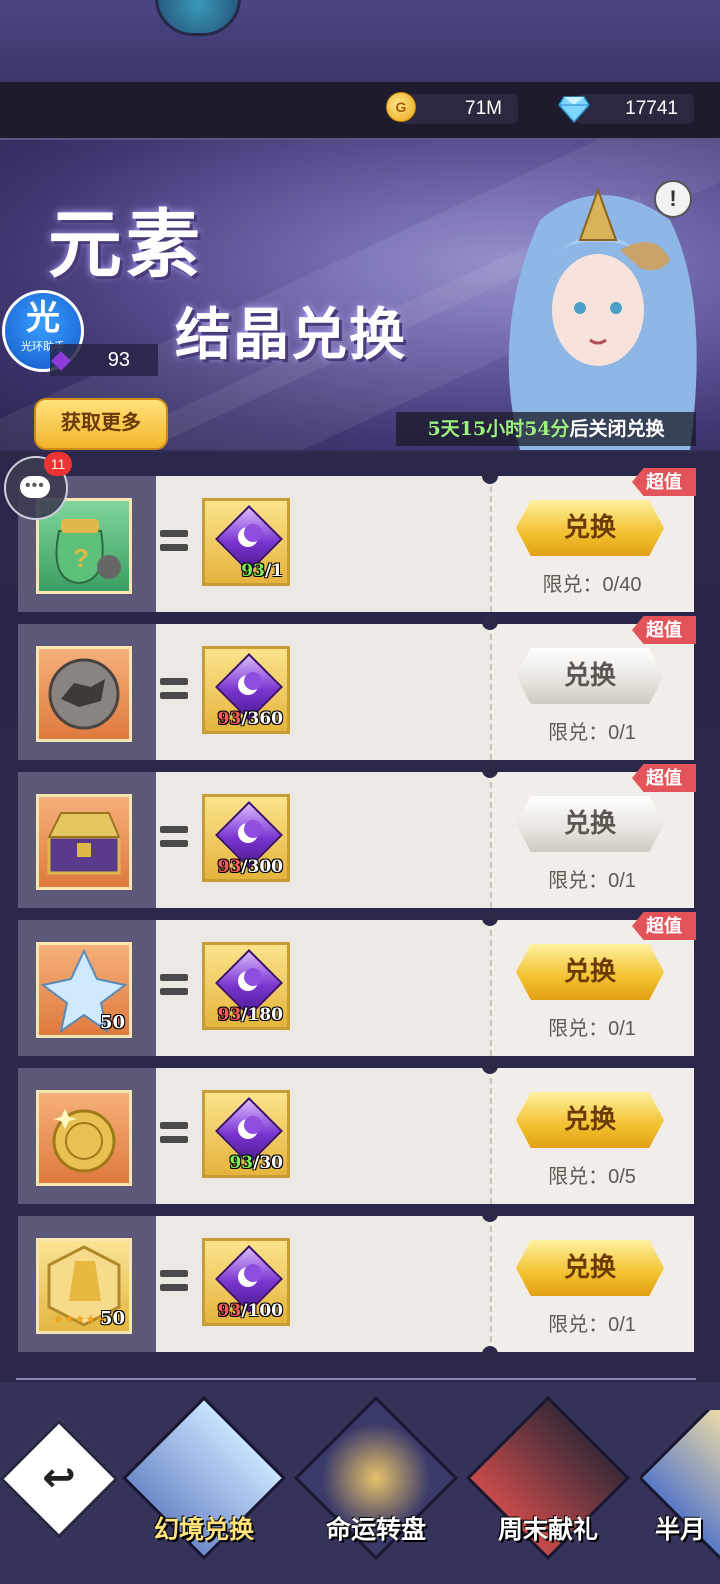  What do you see at coordinates (84, 1141) in the screenshot?
I see `gold-medal-icon` at bounding box center [84, 1141].